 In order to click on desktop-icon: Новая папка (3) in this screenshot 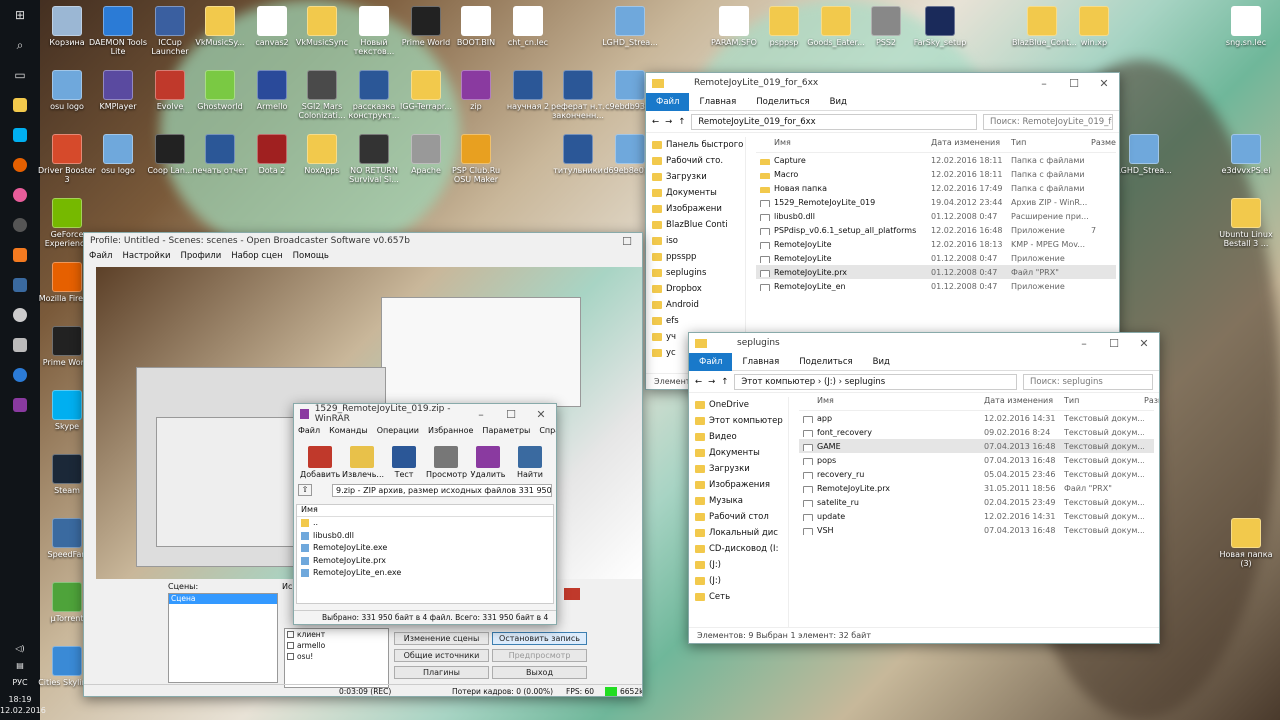, I will do `click(1246, 543)`.